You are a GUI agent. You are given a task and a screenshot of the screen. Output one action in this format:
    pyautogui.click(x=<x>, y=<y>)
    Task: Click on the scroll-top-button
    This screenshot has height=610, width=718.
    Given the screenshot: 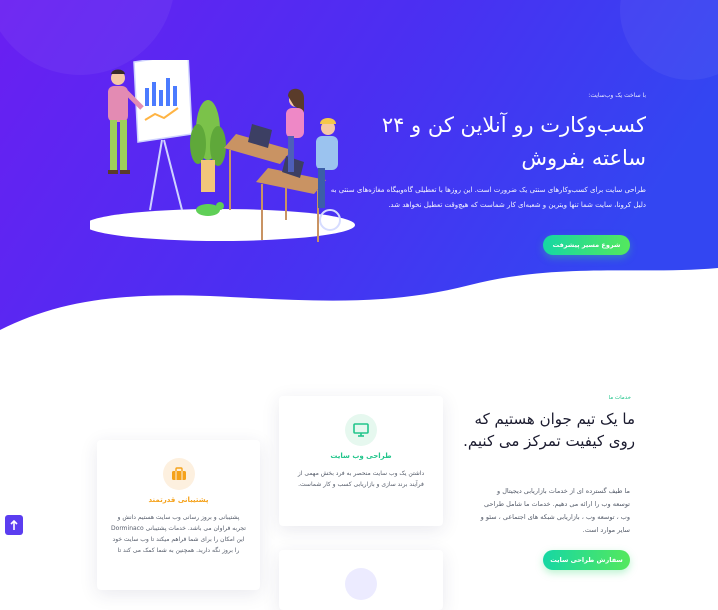 What is the action you would take?
    pyautogui.click(x=14, y=525)
    